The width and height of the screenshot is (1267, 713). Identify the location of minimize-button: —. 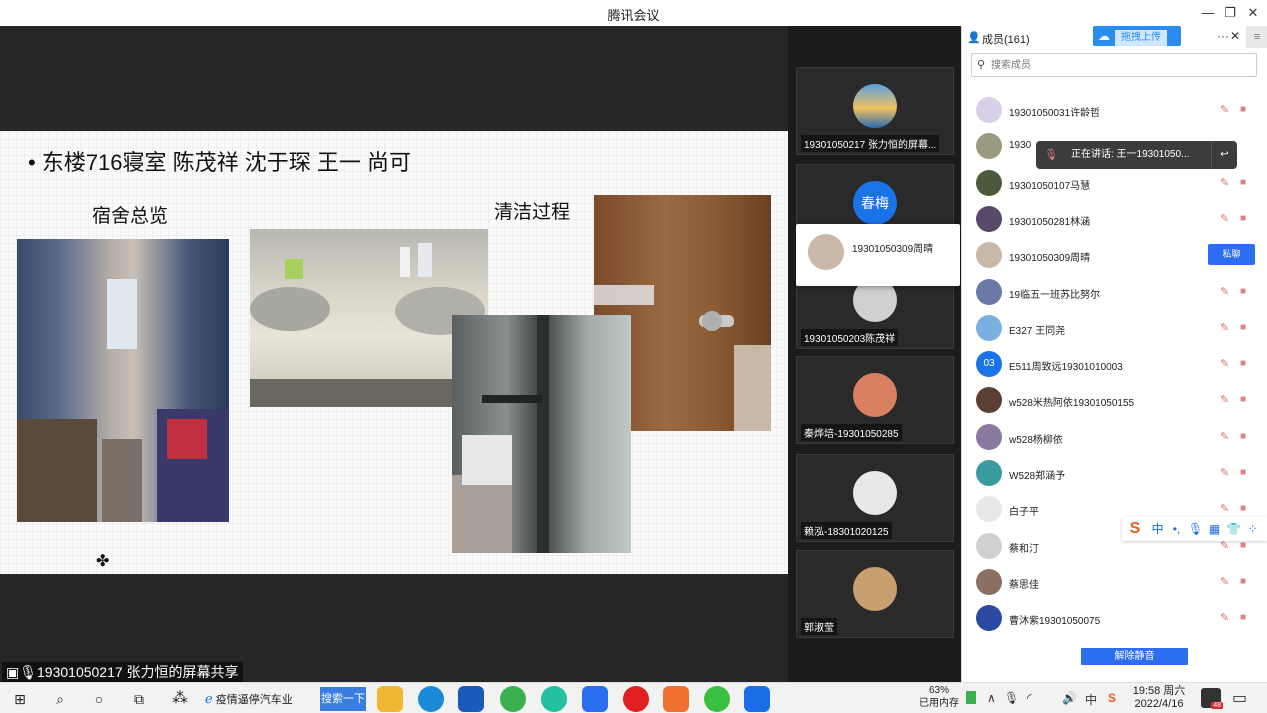
(1208, 13).